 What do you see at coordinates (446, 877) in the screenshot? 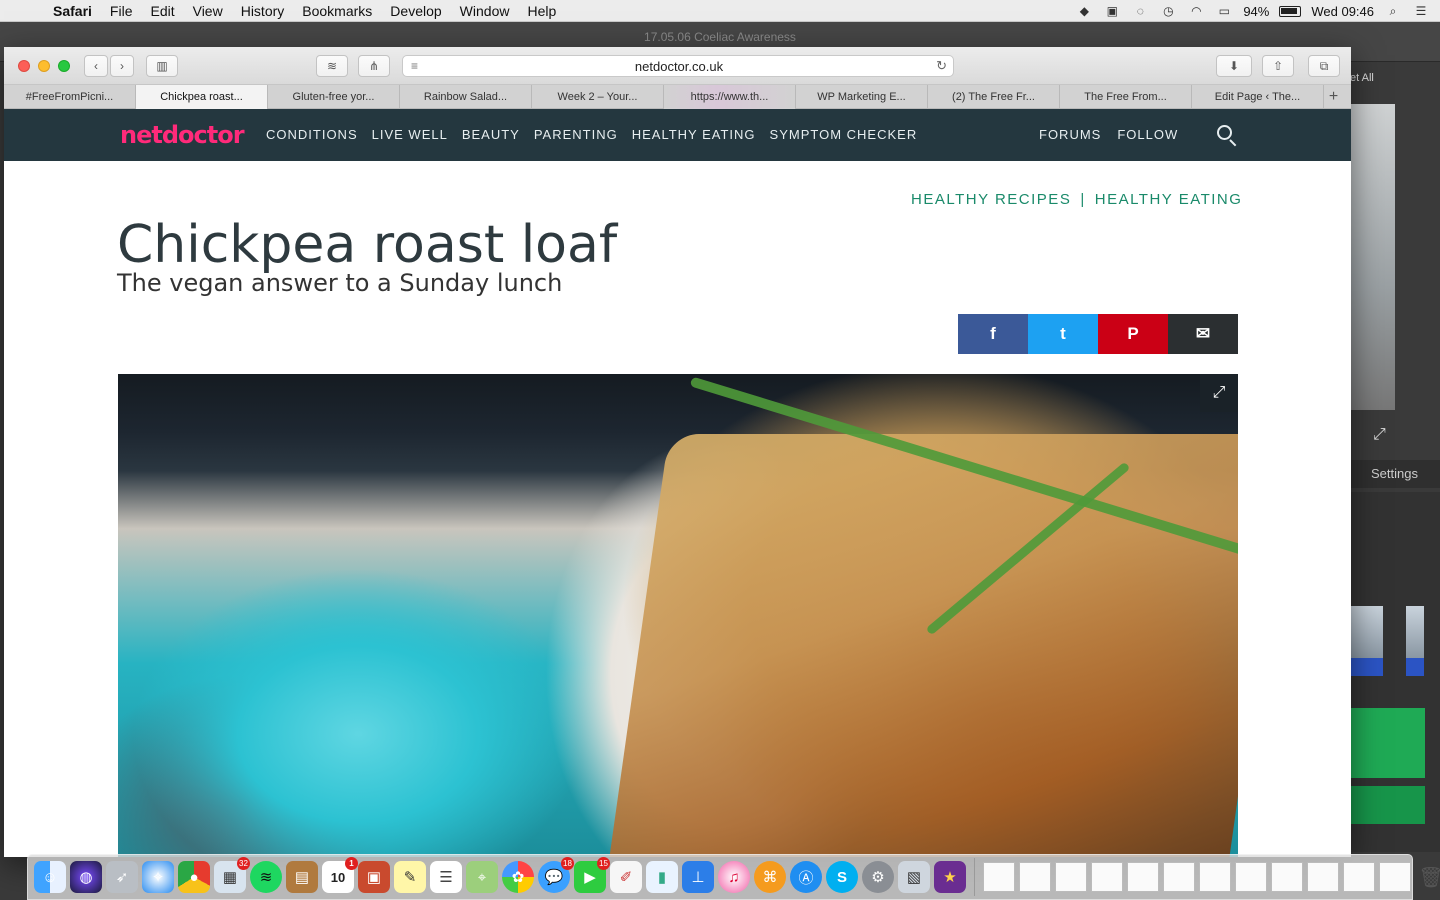
I see `reminders-icon: ☰` at bounding box center [446, 877].